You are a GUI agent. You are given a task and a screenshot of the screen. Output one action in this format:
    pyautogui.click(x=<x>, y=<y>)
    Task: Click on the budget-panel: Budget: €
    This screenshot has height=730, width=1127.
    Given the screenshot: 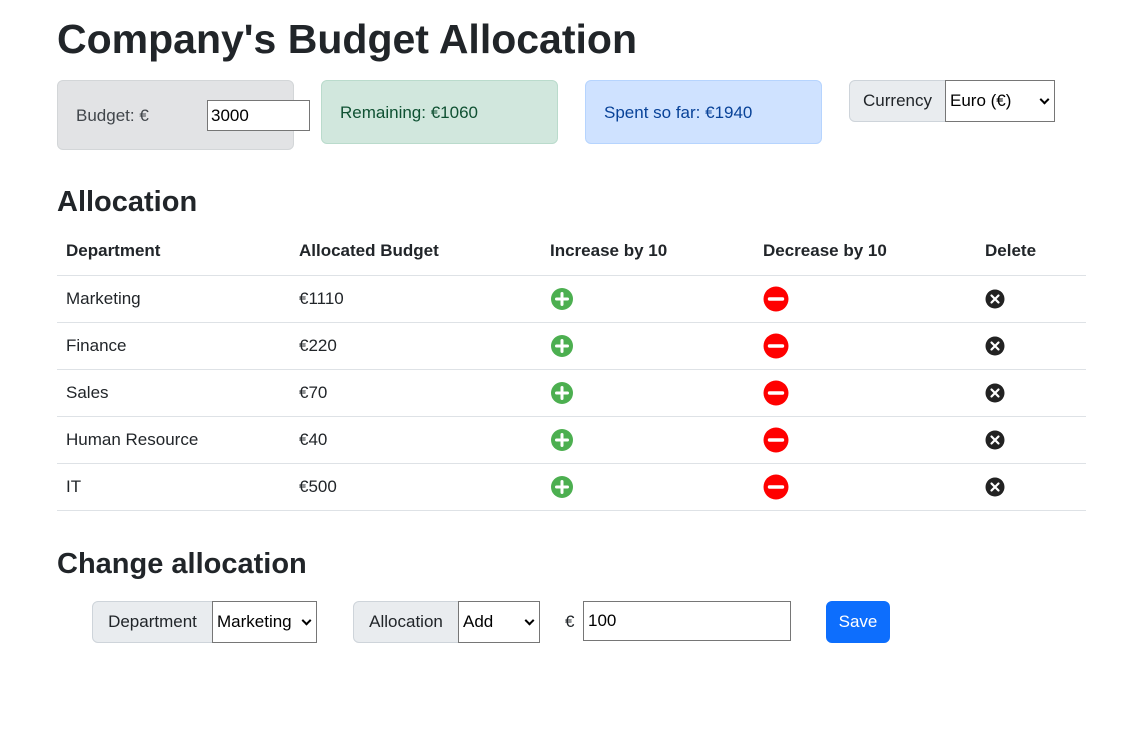 What is the action you would take?
    pyautogui.click(x=183, y=115)
    